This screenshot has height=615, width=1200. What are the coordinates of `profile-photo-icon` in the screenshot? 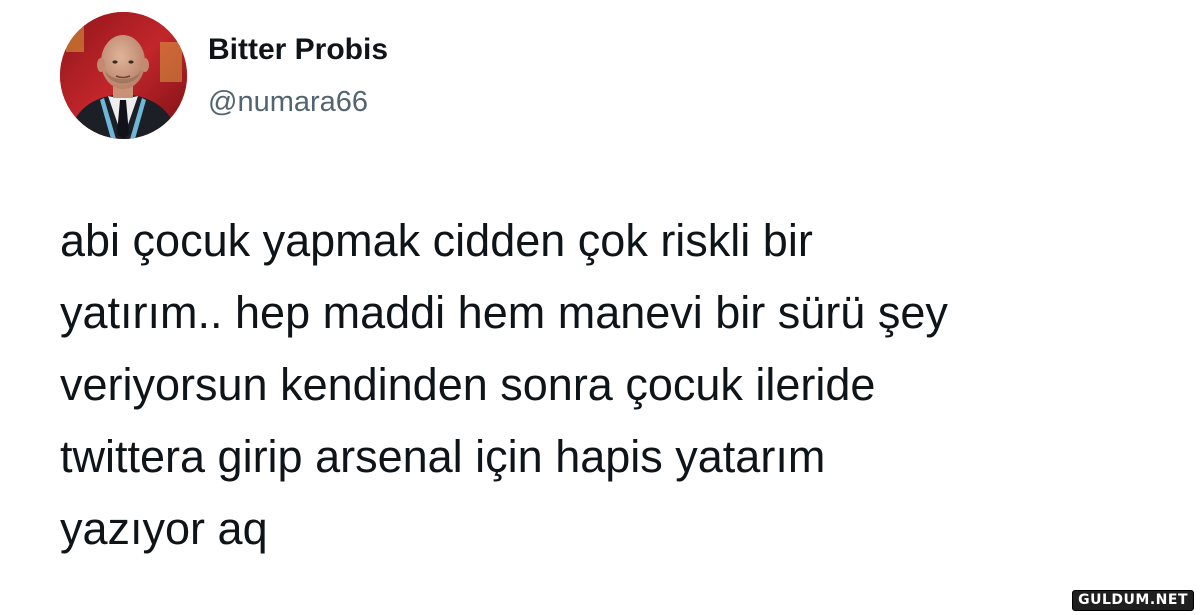 It's located at (123, 75).